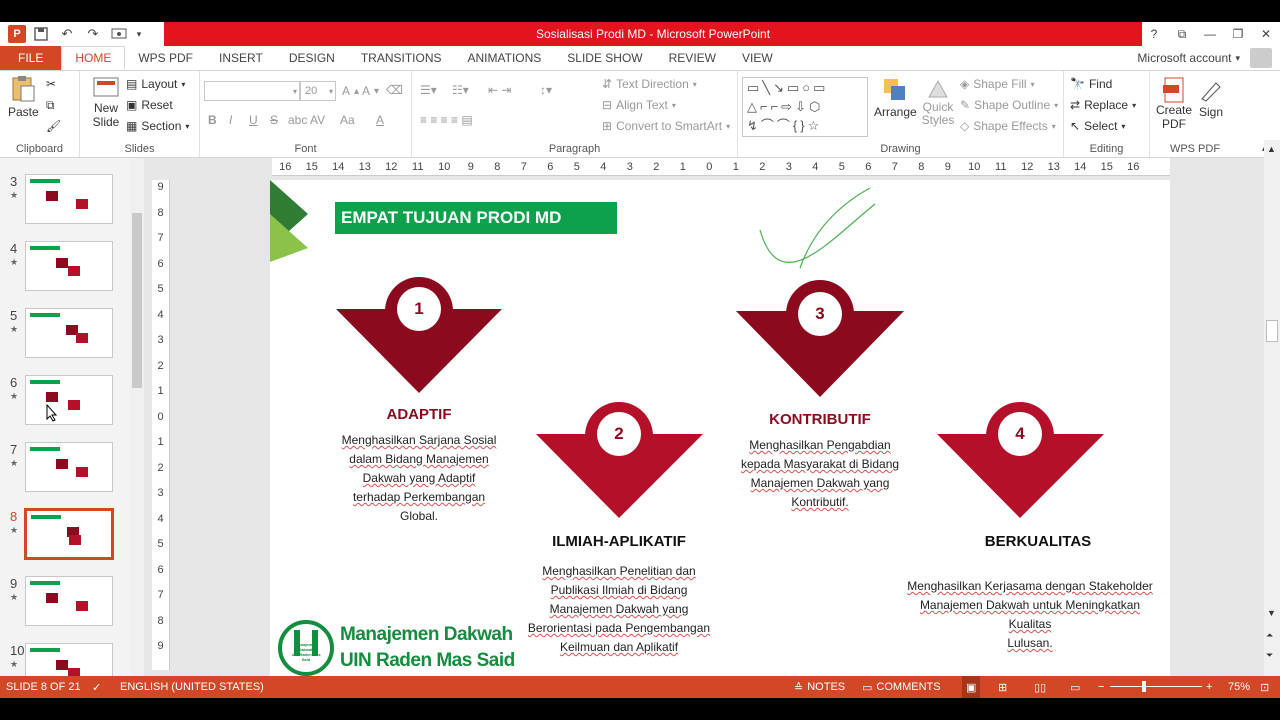 The height and width of the screenshot is (720, 1280). I want to click on clear-format-icon: ⌫, so click(394, 90).